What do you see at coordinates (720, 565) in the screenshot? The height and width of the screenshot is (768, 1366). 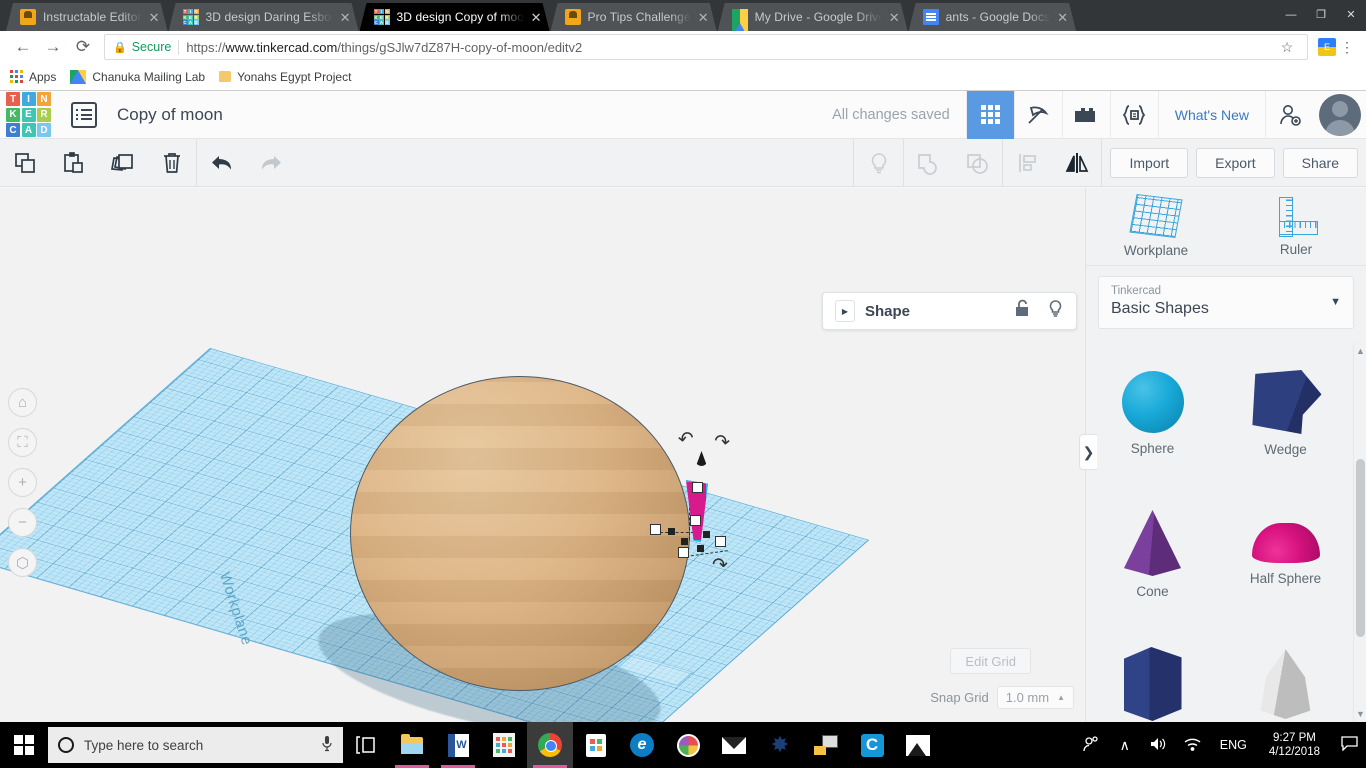 I see `rotate-arrow-icon: ↷` at bounding box center [720, 565].